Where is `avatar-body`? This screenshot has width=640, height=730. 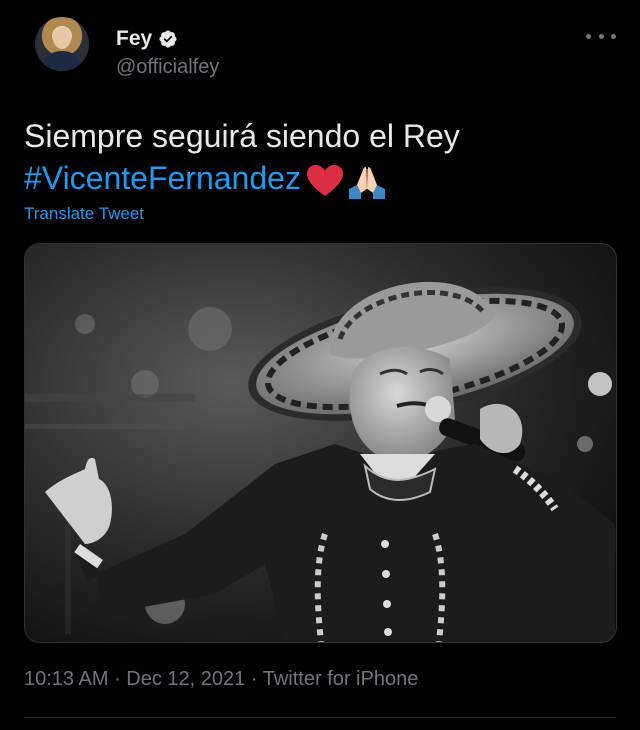 avatar-body is located at coordinates (62, 61).